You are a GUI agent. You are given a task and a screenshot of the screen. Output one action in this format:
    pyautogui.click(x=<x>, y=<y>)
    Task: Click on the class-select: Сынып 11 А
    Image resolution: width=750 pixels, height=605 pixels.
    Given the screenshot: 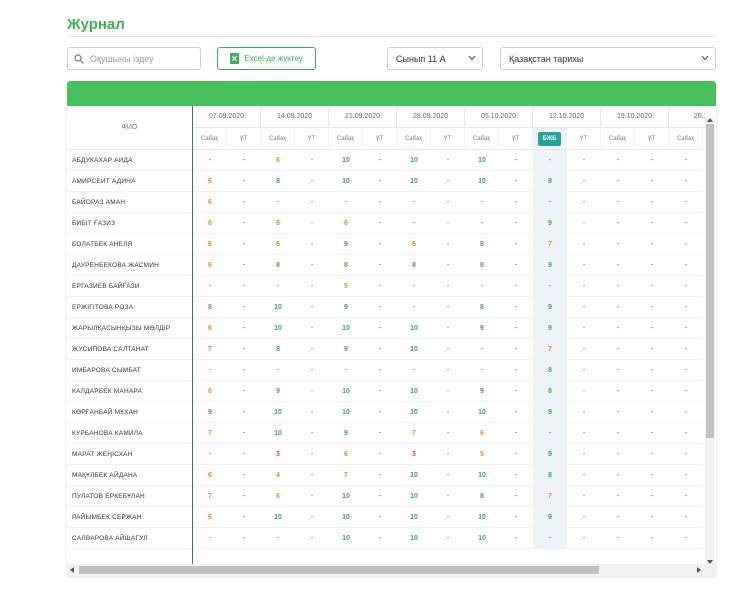 What is the action you would take?
    pyautogui.click(x=435, y=58)
    